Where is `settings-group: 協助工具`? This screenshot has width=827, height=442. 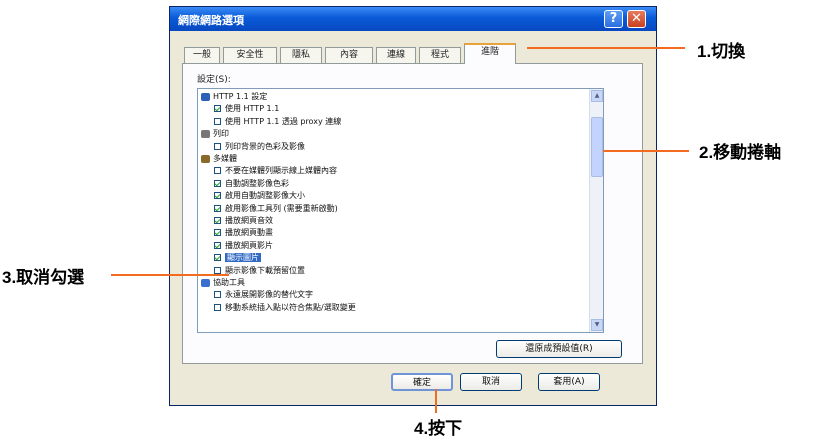
settings-group: 協助工具 is located at coordinates (223, 283).